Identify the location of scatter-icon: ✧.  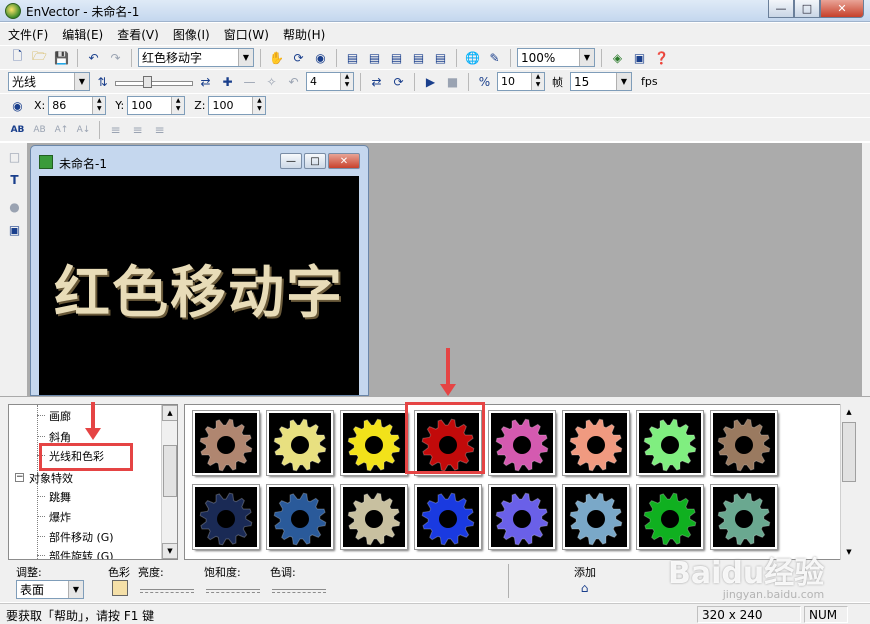
(271, 81).